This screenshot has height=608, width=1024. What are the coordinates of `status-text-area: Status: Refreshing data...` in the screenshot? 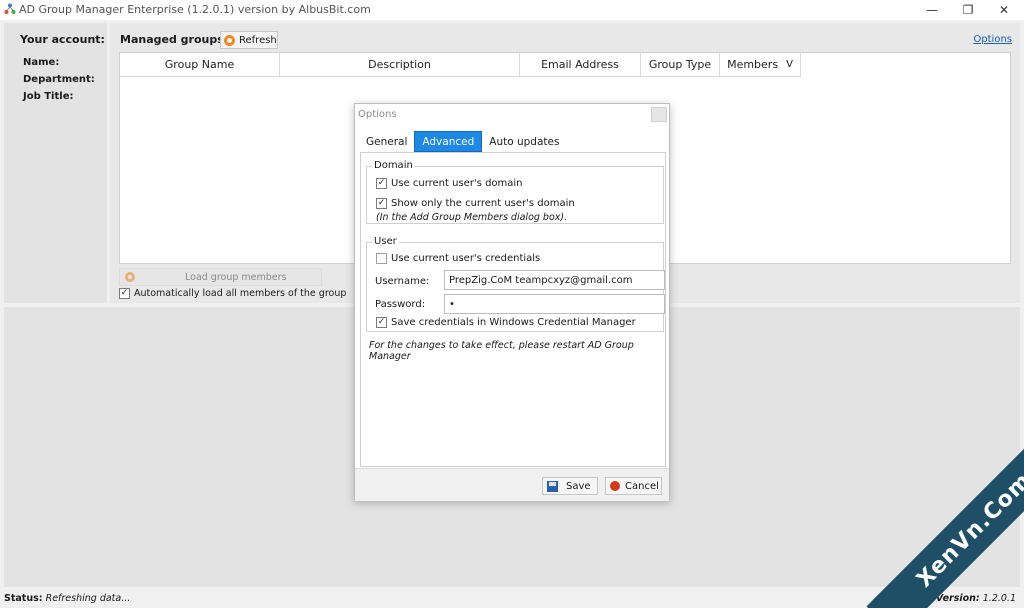 It's located at (67, 598).